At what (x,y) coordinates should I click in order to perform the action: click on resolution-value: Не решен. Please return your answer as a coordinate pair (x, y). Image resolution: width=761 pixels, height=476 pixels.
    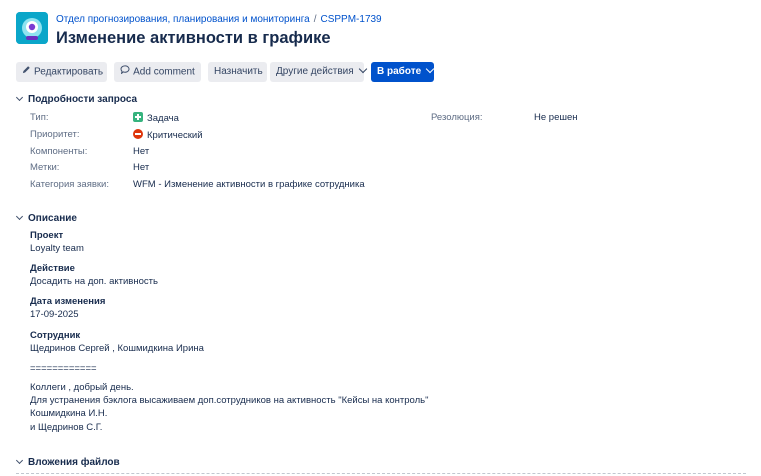
    Looking at the image, I should click on (556, 117).